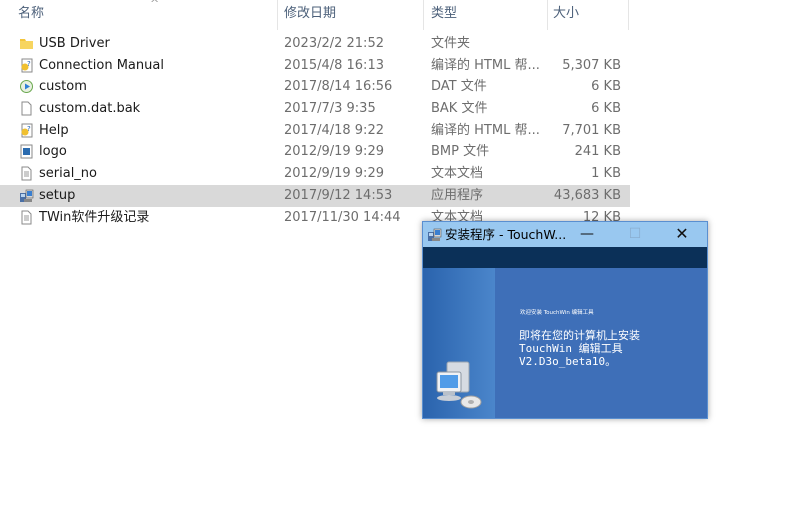 Image resolution: width=790 pixels, height=513 pixels. I want to click on file-type: BAK 文件, so click(459, 109).